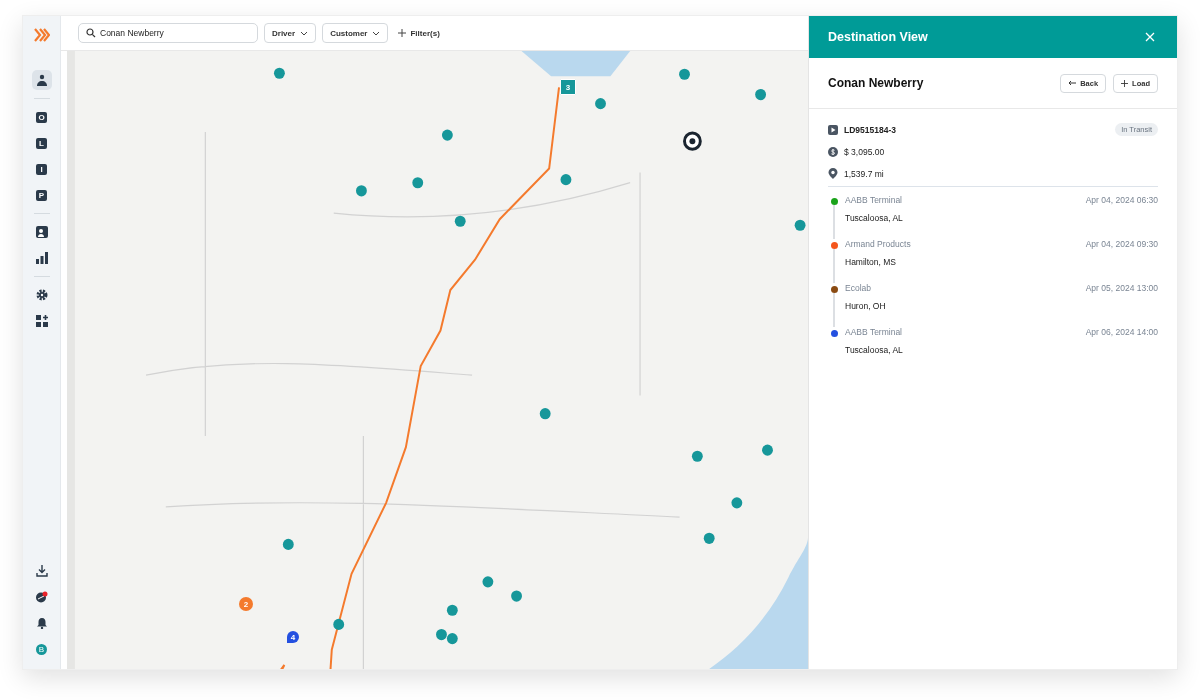  What do you see at coordinates (41, 649) in the screenshot?
I see `user-avatar: B` at bounding box center [41, 649].